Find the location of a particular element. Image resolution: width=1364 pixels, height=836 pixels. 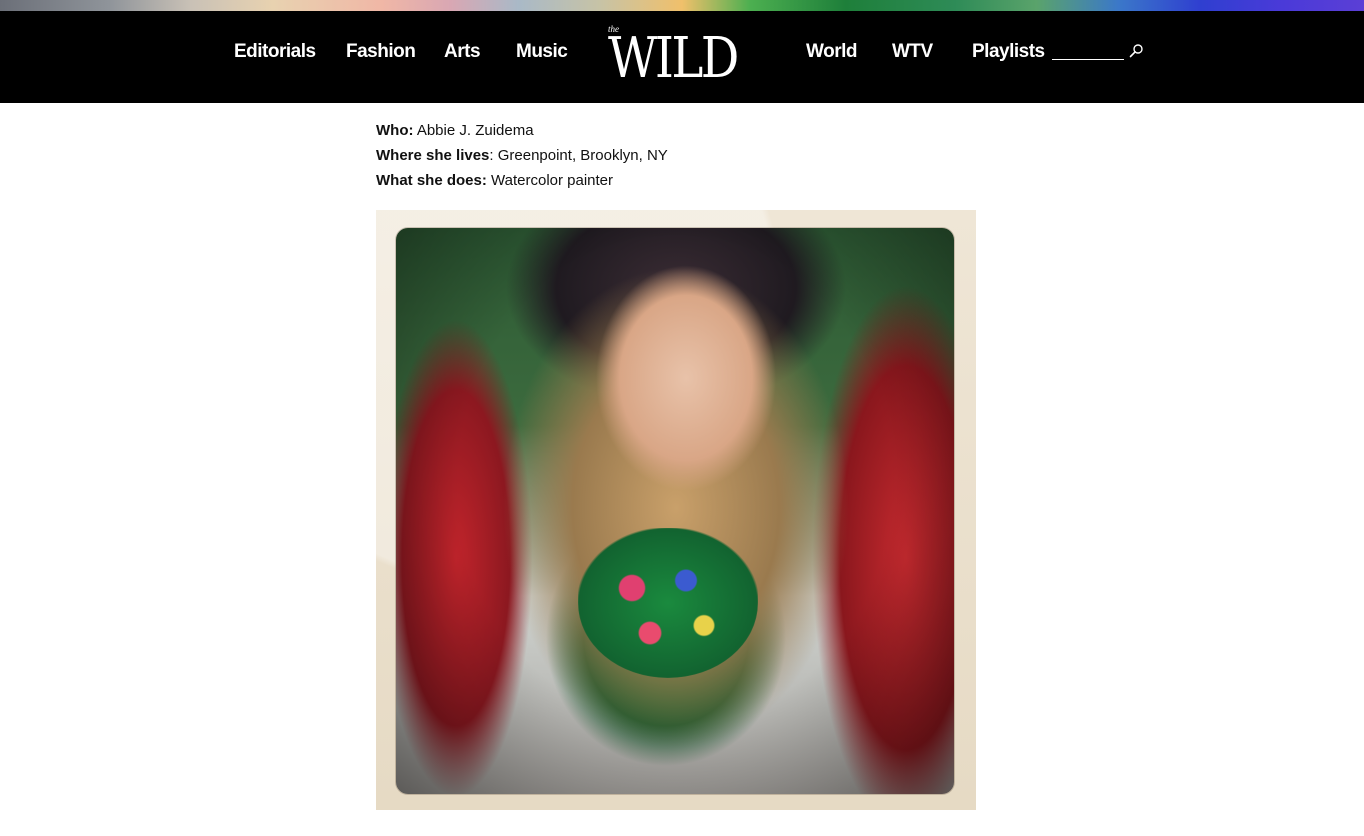

lives-value: : Greenpoint, Brooklyn, NY is located at coordinates (578, 155).